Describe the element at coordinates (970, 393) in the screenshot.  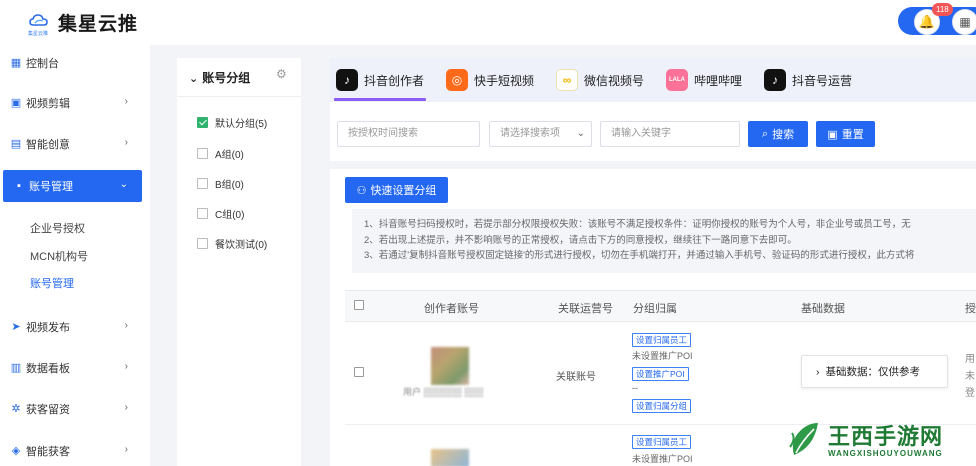
I see `auth-info-line: 登` at that location.